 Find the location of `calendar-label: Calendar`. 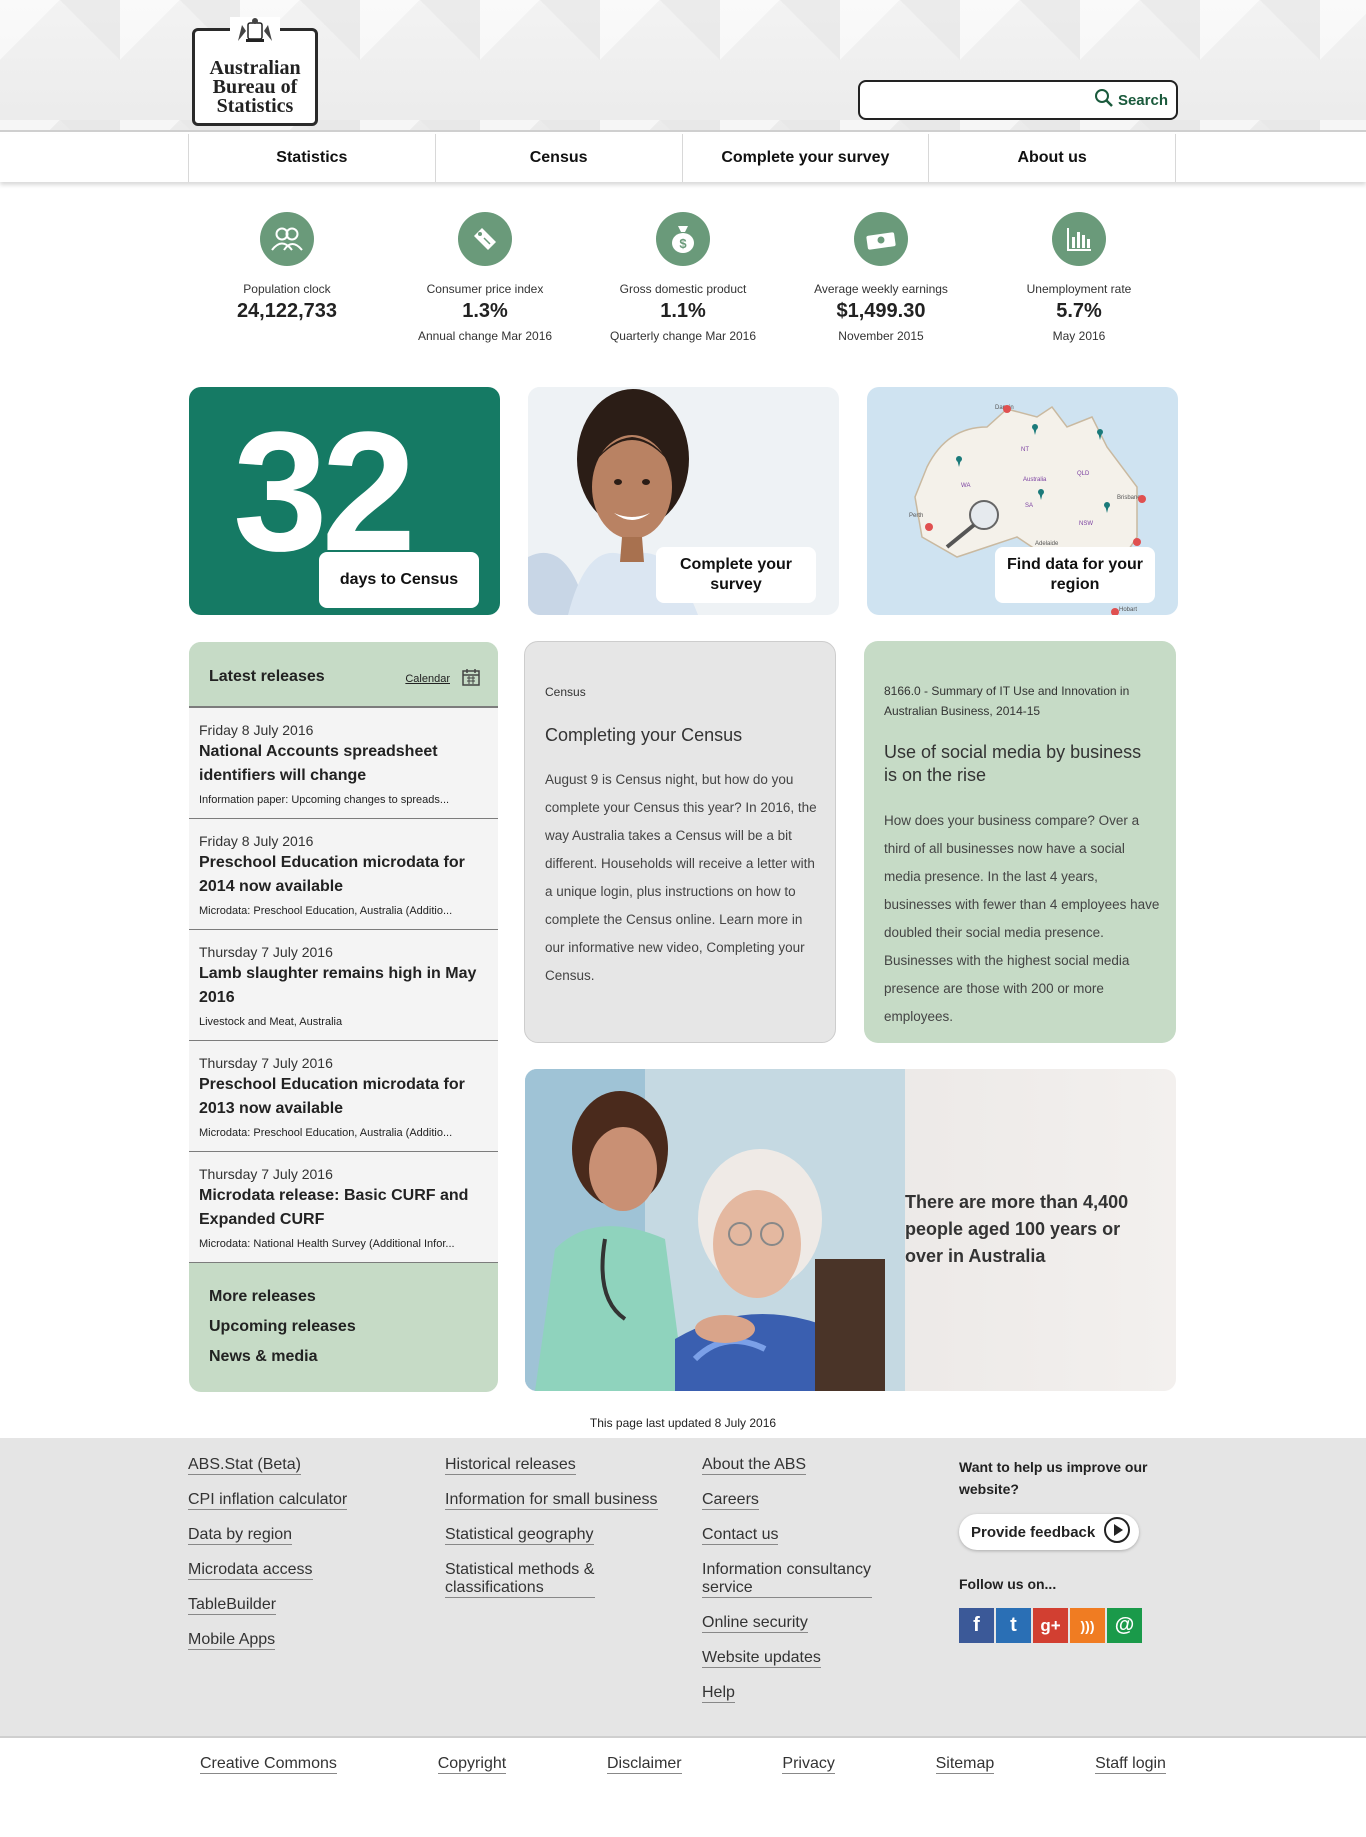

calendar-label: Calendar is located at coordinates (427, 678).